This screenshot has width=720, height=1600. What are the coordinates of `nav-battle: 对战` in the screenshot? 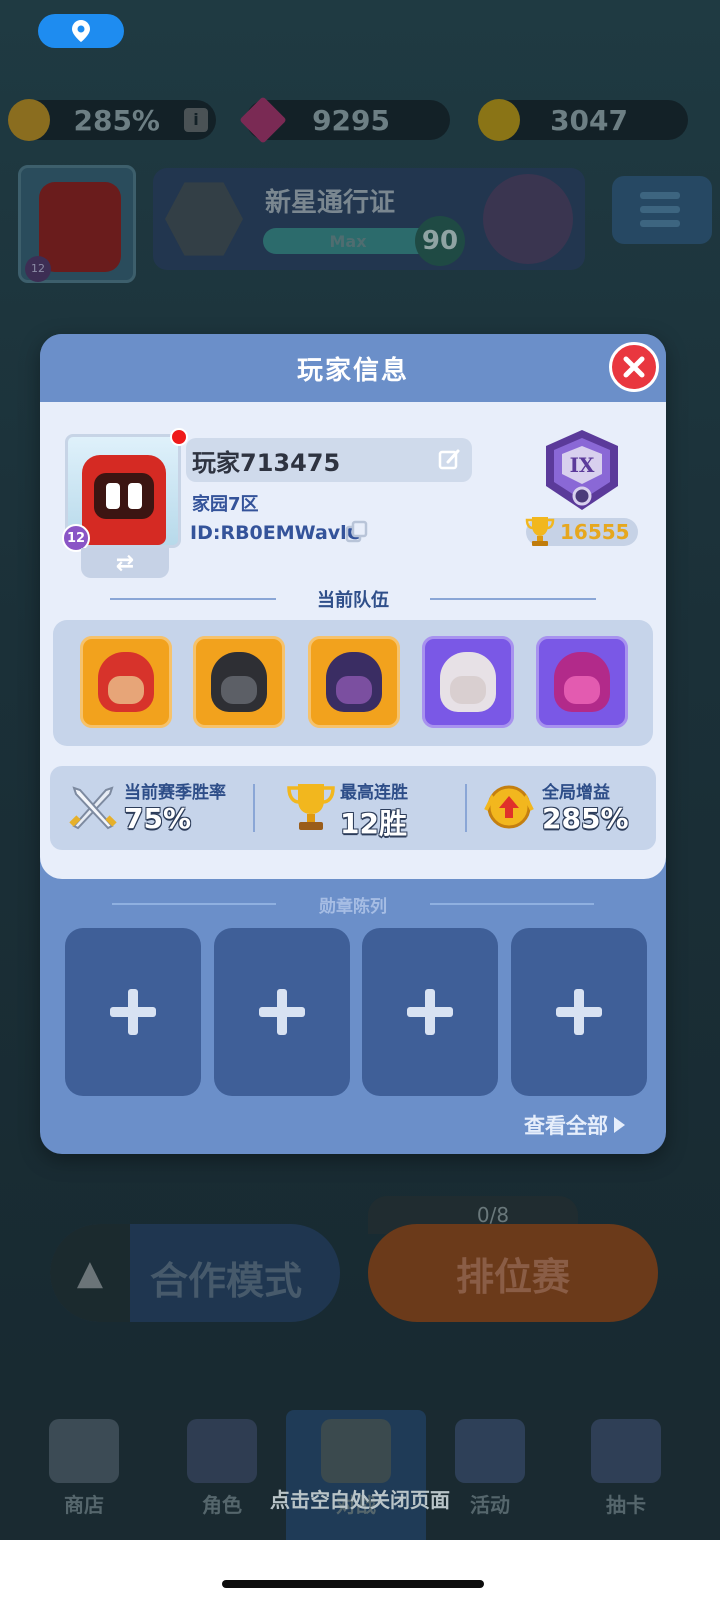 It's located at (356, 1475).